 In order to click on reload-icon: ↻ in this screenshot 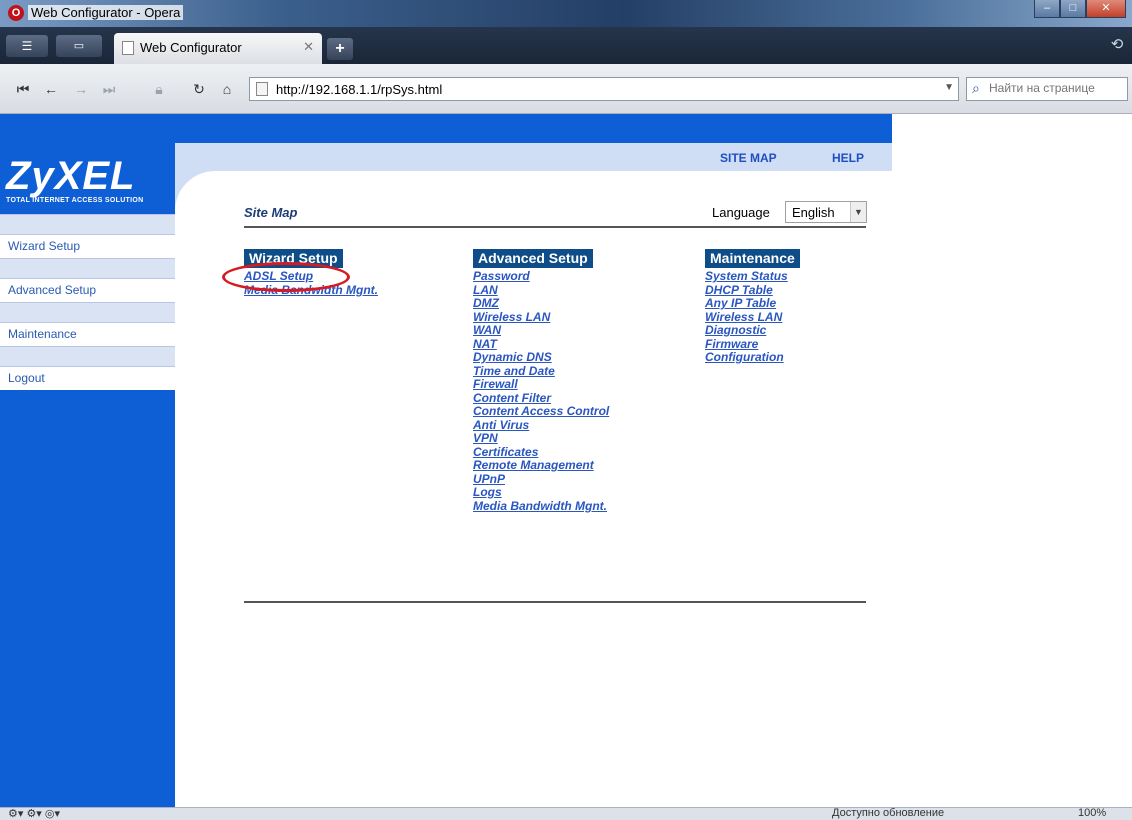, I will do `click(199, 89)`.